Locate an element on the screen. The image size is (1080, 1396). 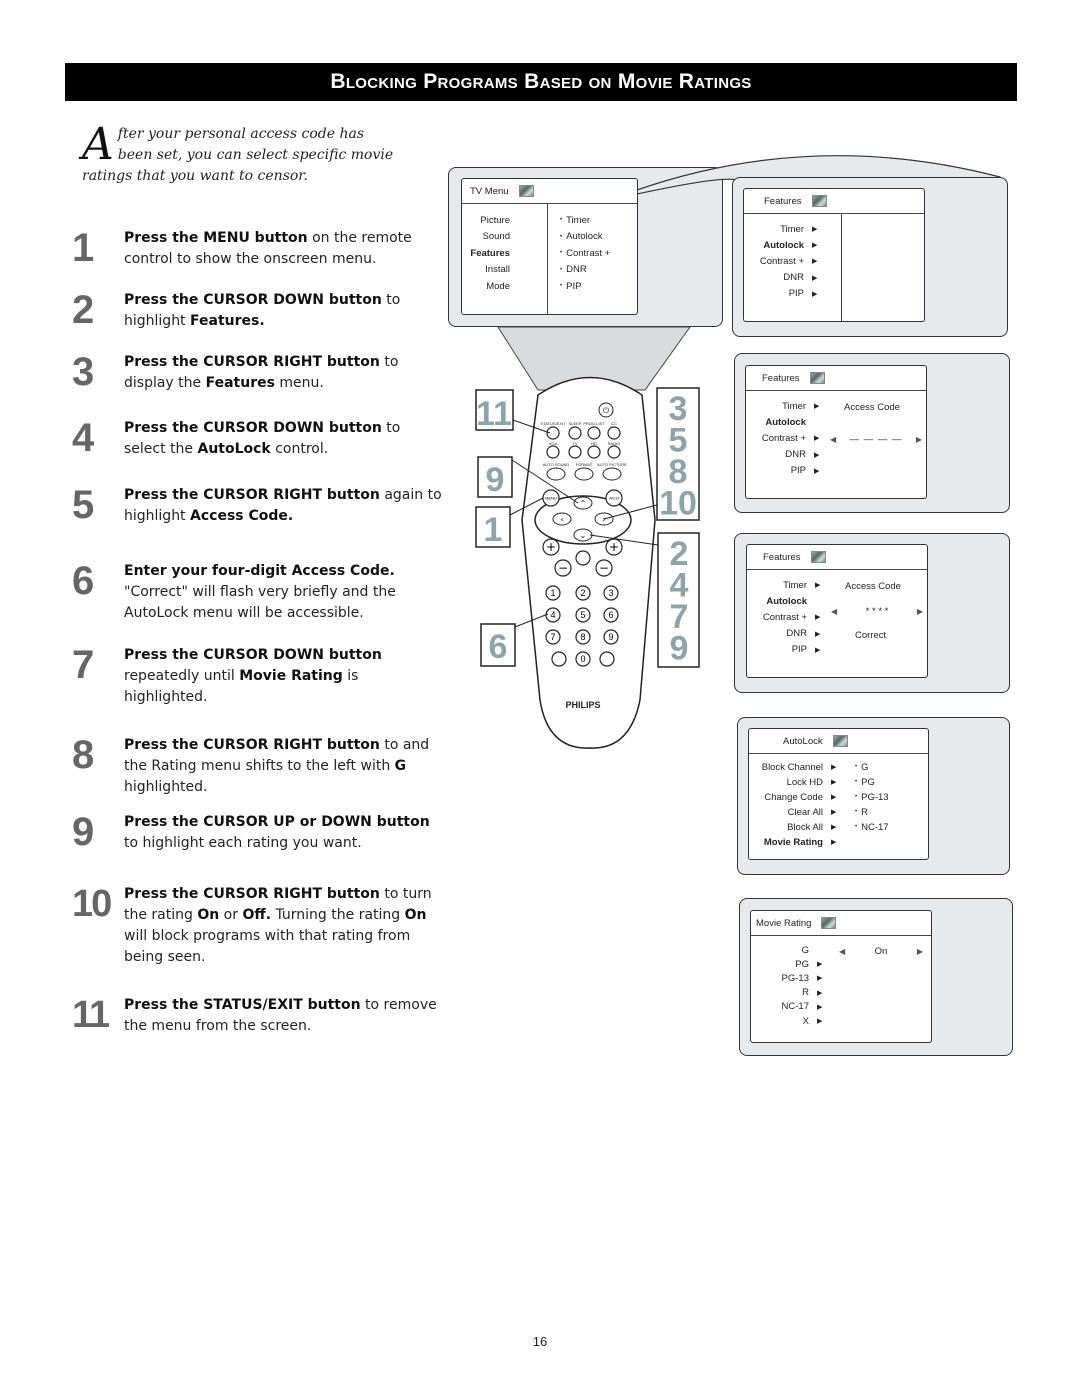
autolock-item: Lock HD ▶ is located at coordinates (795, 782).